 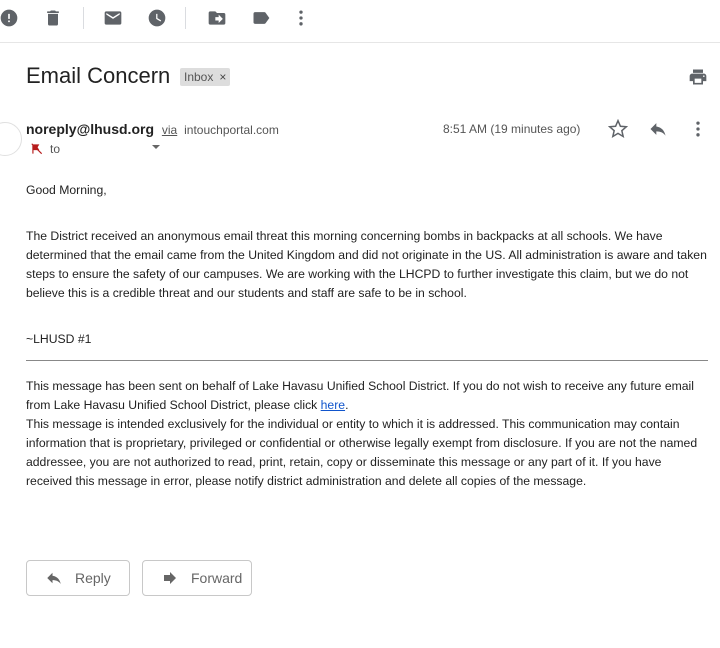 I want to click on via-domain: intouchportal.com, so click(x=231, y=130).